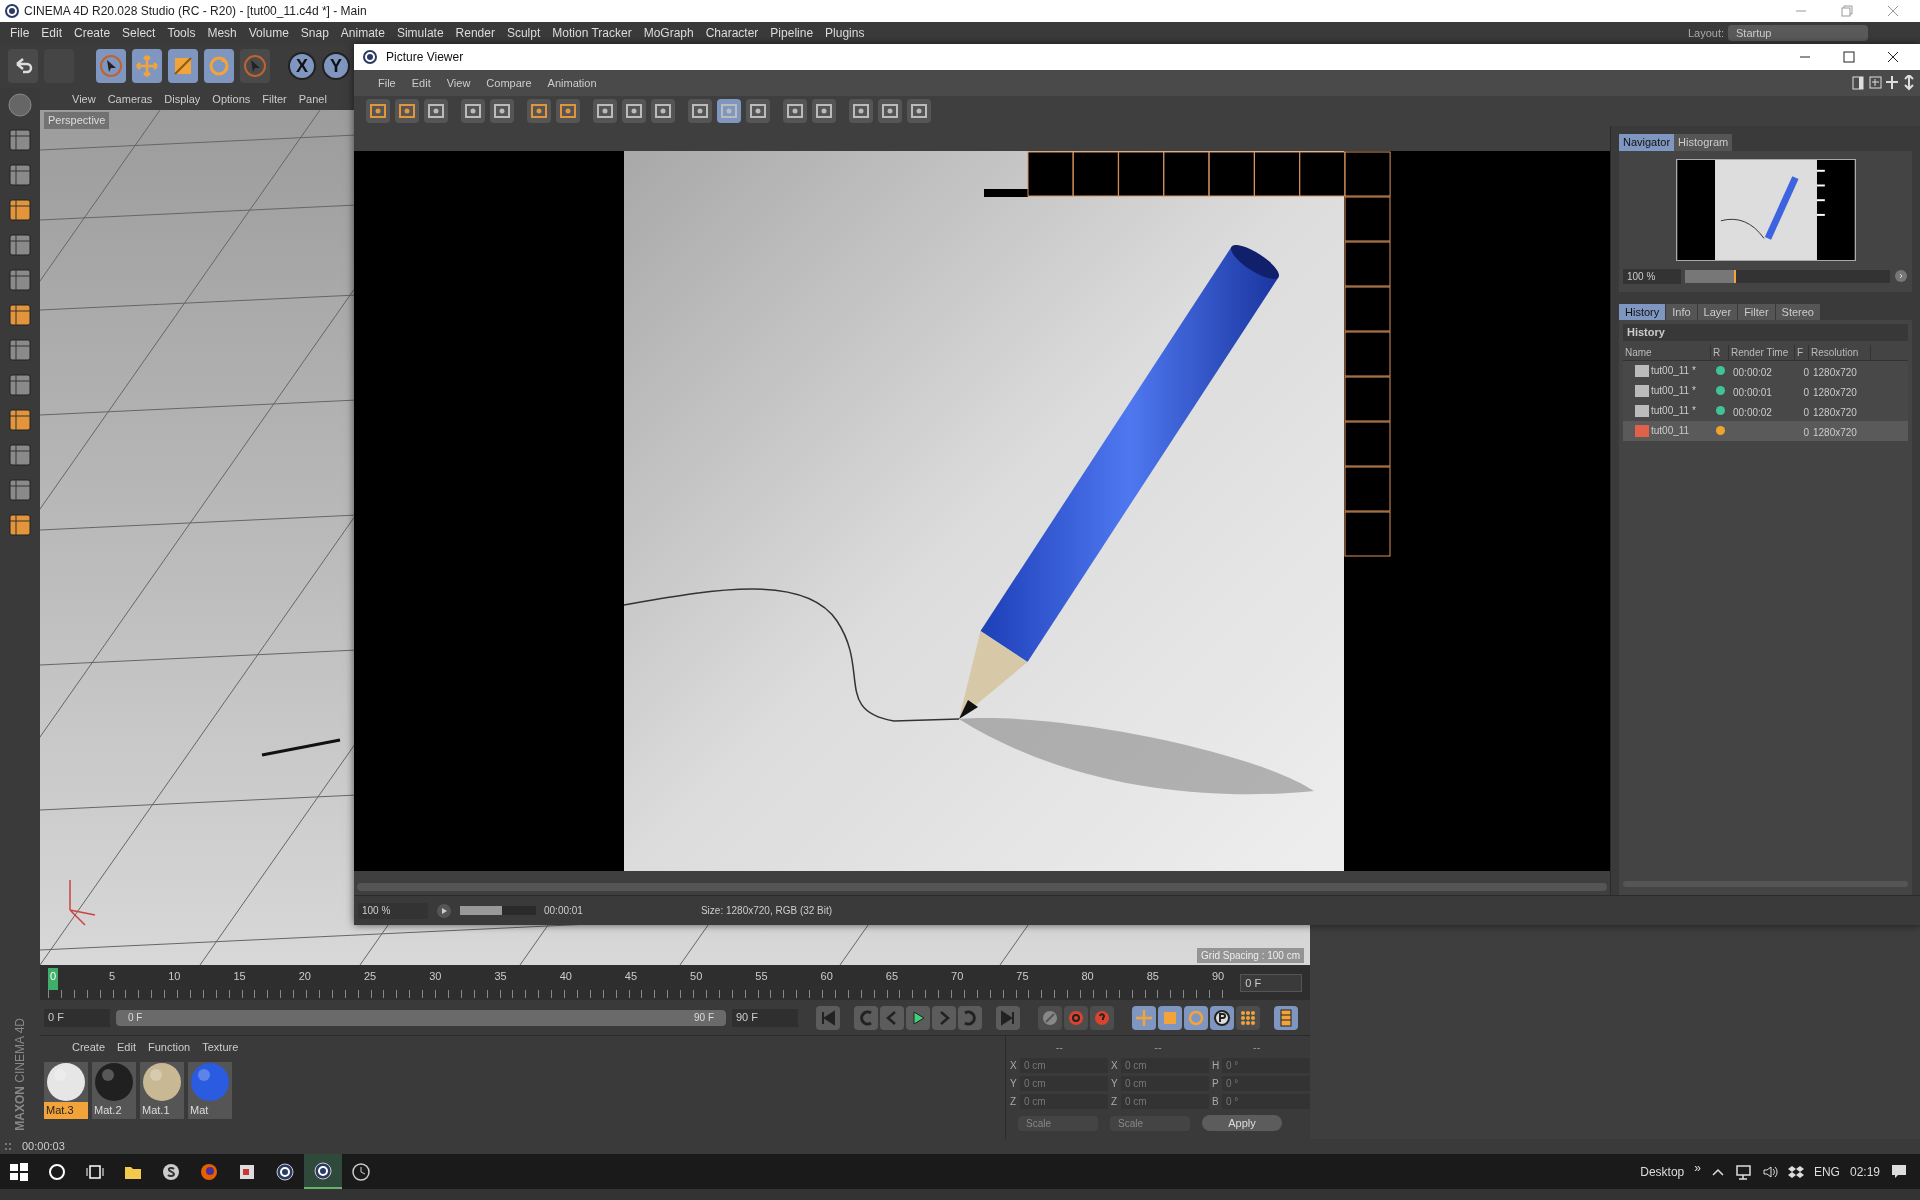  I want to click on viewport-menu-item: Panel, so click(312, 99).